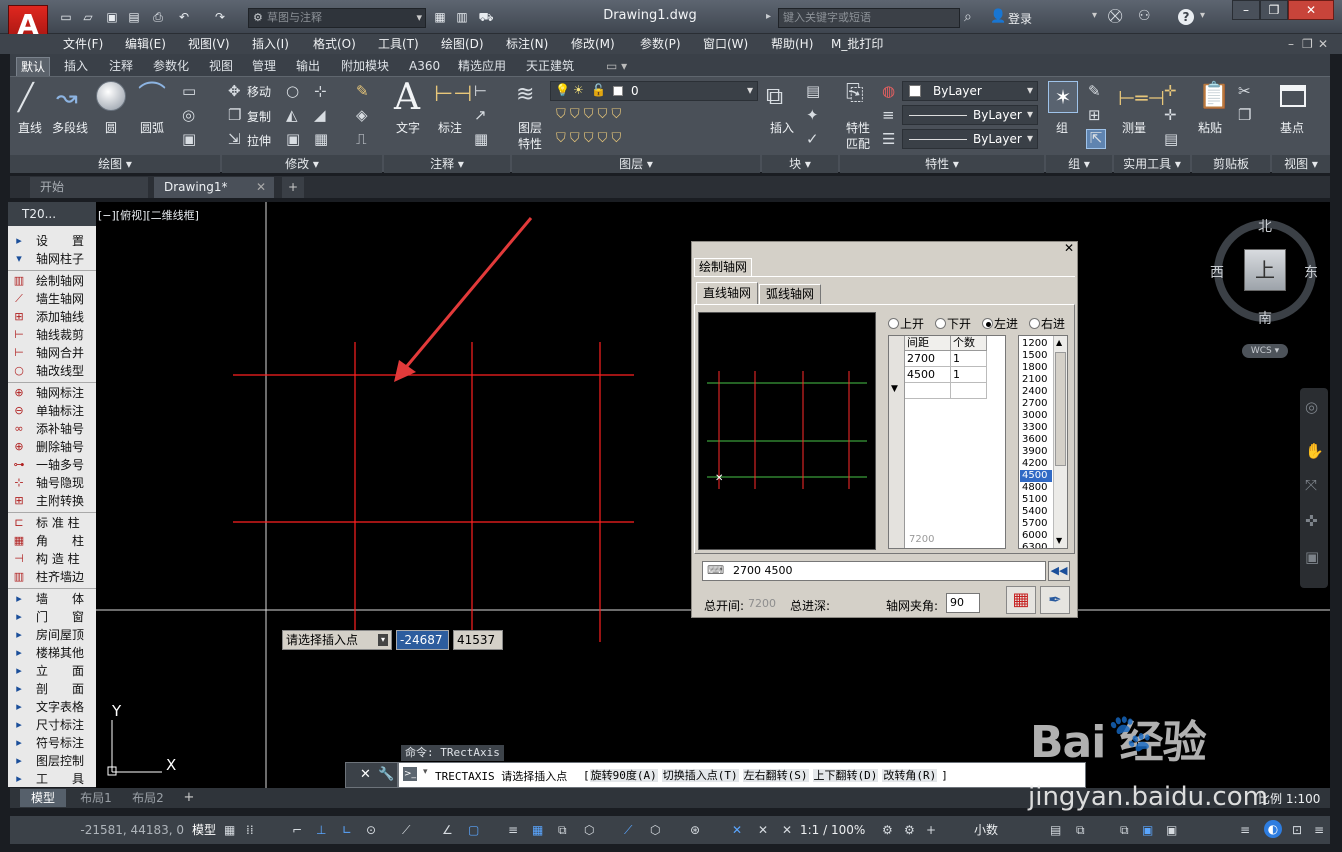 This screenshot has height=852, width=1342. I want to click on ribbon-options-icon: ▭ ▾, so click(616, 66).